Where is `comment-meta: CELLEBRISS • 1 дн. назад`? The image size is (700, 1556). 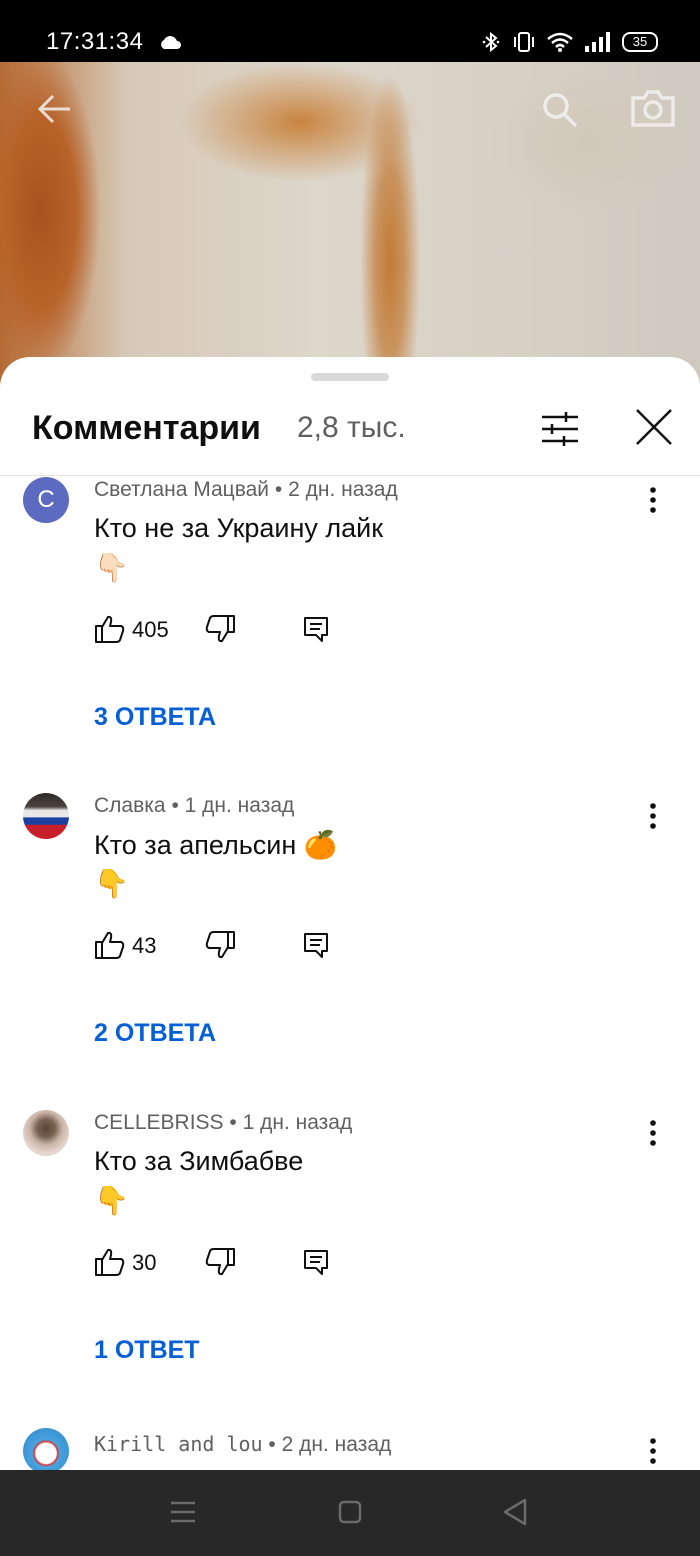
comment-meta: CELLEBRISS • 1 дн. назад is located at coordinates (223, 1123).